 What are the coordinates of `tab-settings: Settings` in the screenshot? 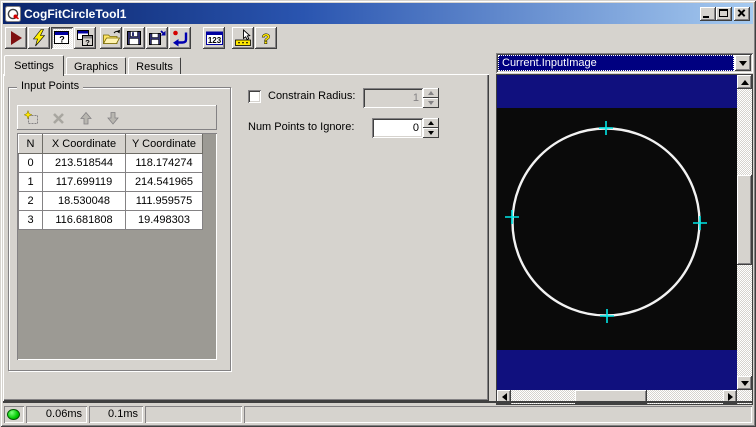 It's located at (34, 65).